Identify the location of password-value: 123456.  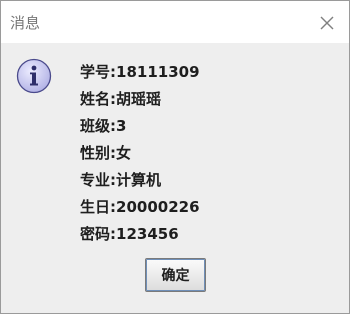
(147, 234).